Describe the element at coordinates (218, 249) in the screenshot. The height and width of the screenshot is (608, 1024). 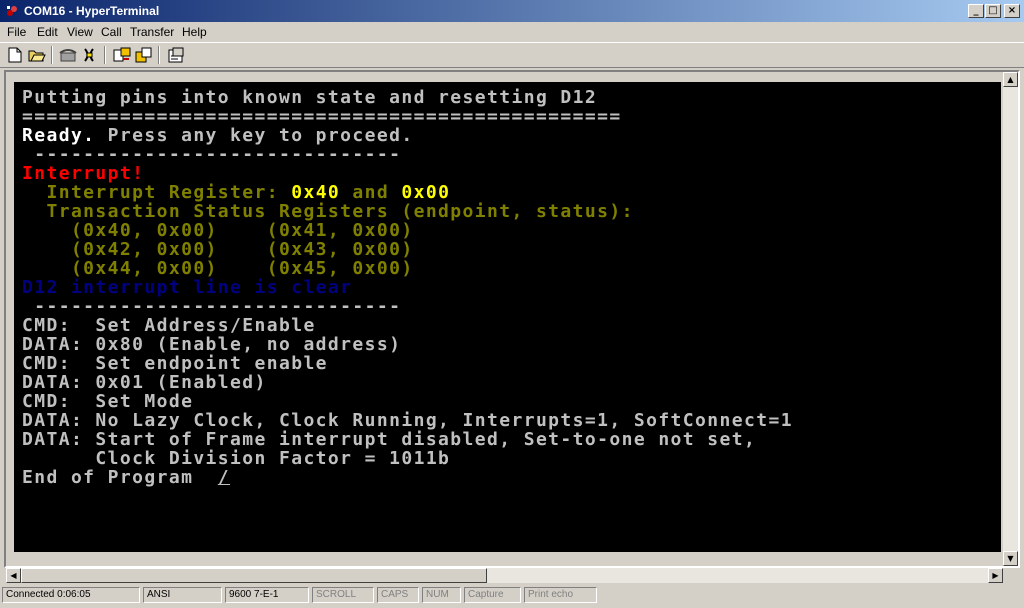
I see `terminal-text: (0x42, 0x00) (0x43, 0x00)` at that location.